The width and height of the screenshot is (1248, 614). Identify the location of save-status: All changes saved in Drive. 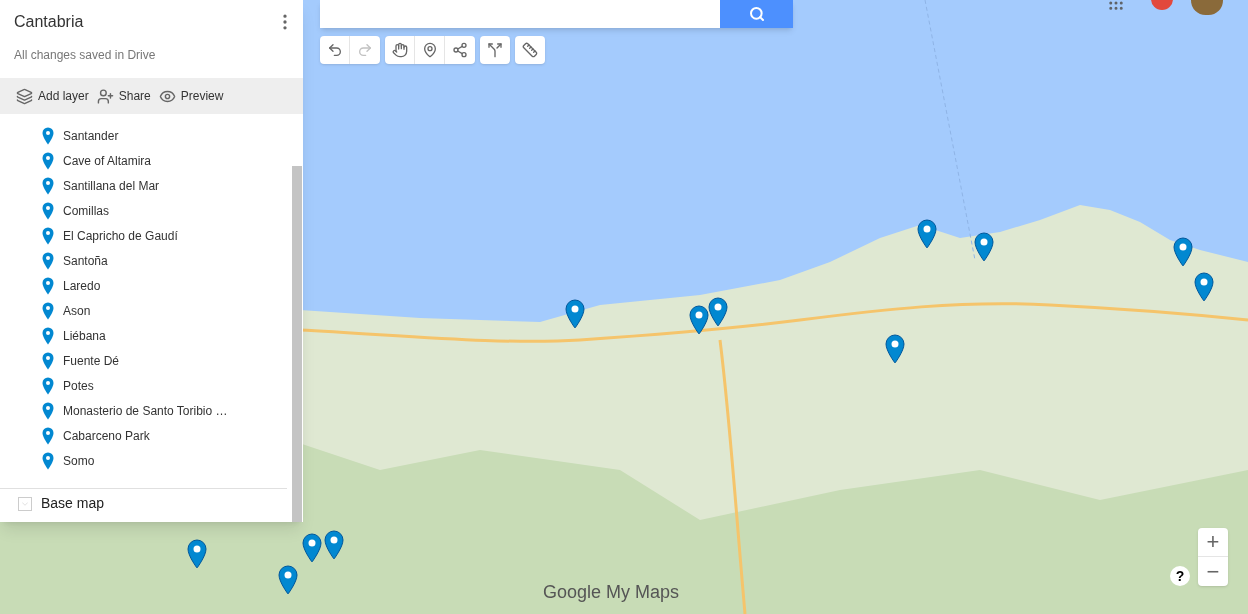
(85, 55).